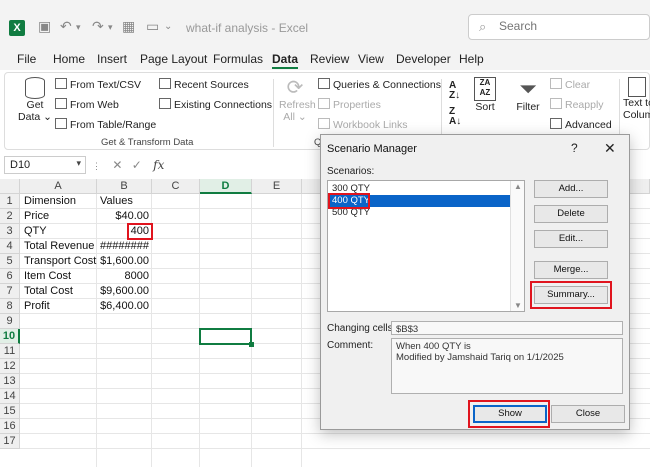 The width and height of the screenshot is (650, 467). I want to click on tab-file: File, so click(26, 59).